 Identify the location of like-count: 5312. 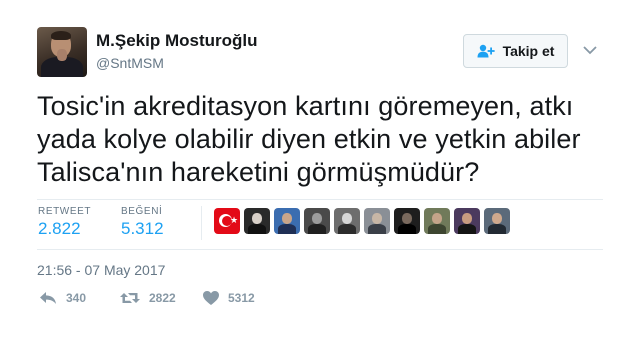
(241, 298).